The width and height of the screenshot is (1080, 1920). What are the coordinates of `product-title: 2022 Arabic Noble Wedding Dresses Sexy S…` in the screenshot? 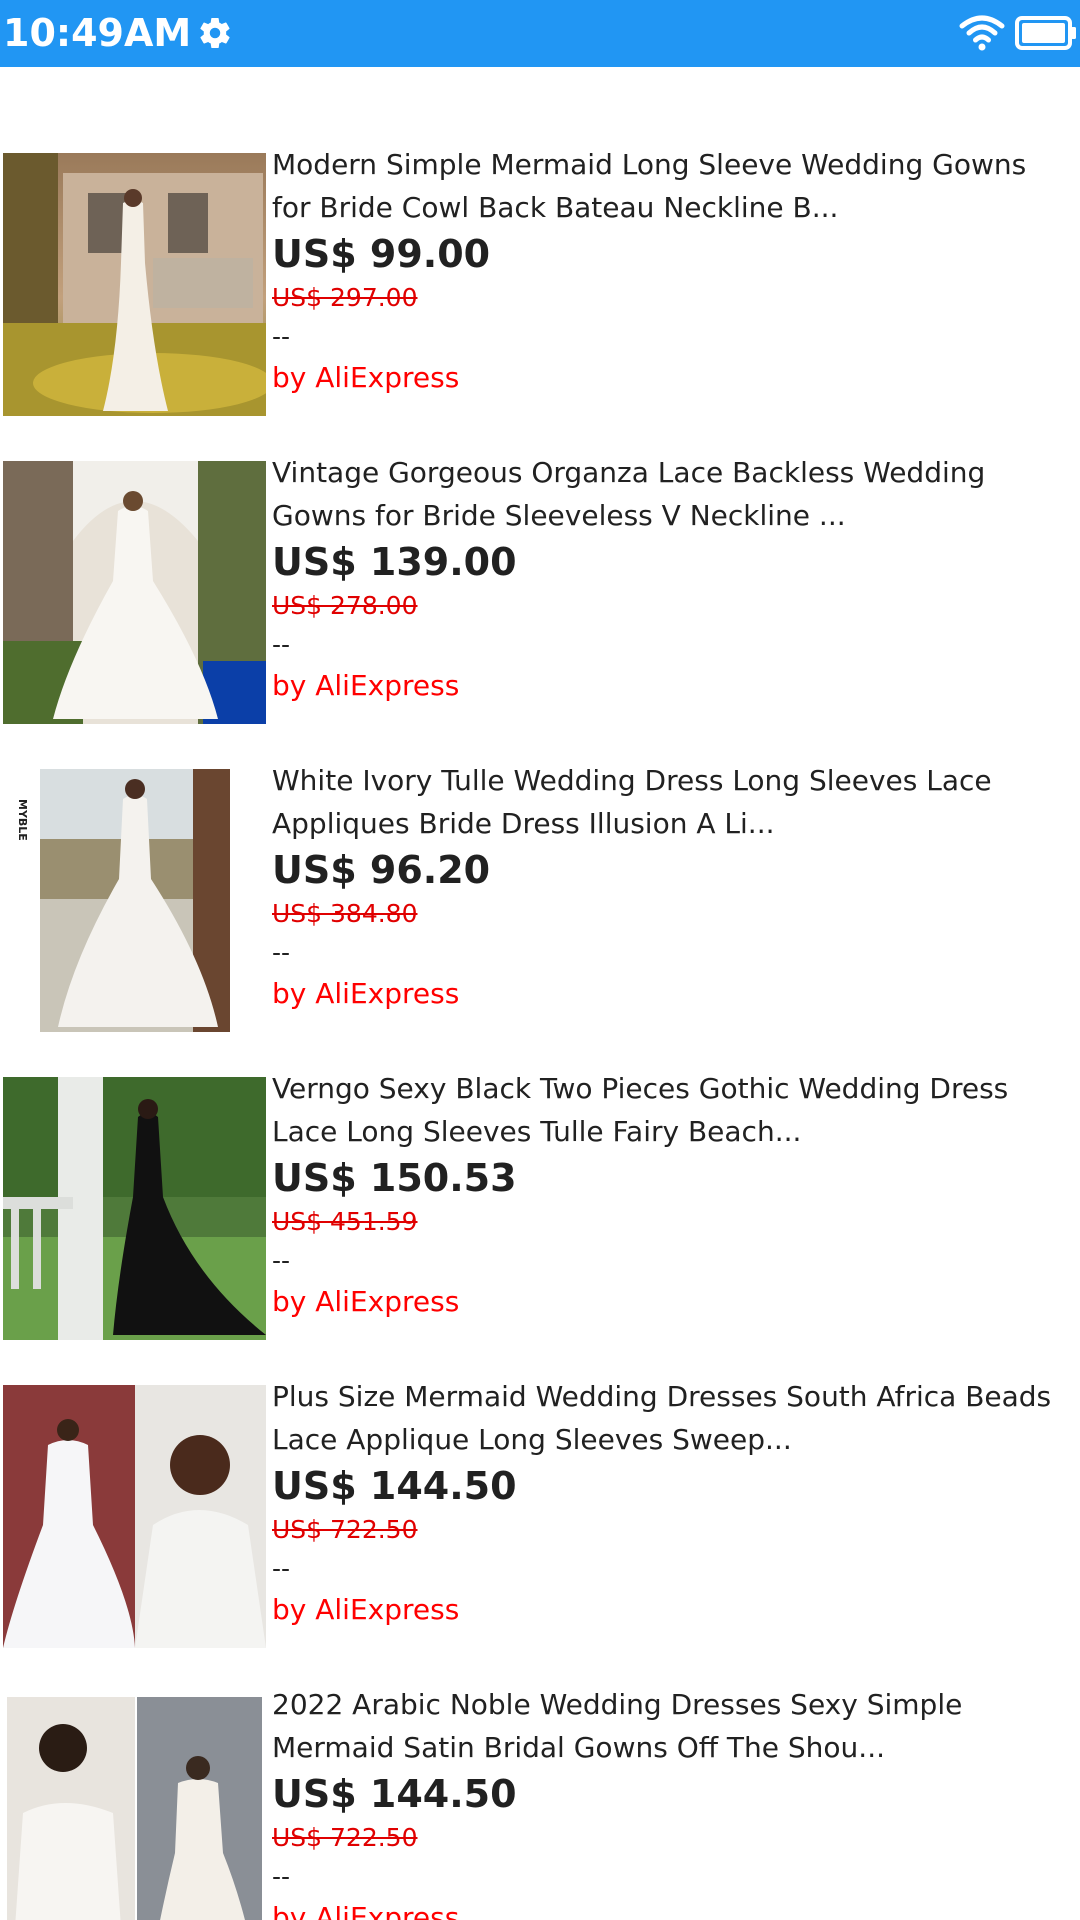 It's located at (676, 1704).